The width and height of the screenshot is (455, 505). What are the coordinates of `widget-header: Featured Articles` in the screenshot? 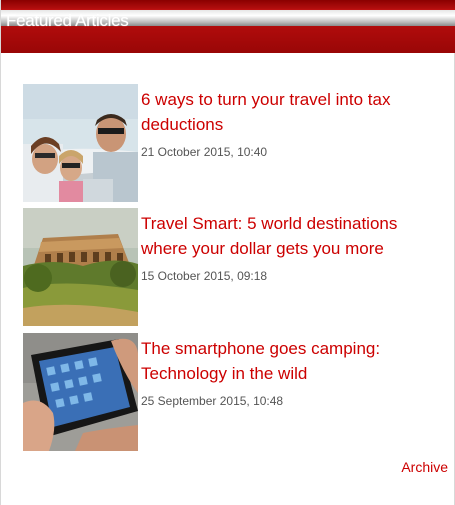 It's located at (228, 26).